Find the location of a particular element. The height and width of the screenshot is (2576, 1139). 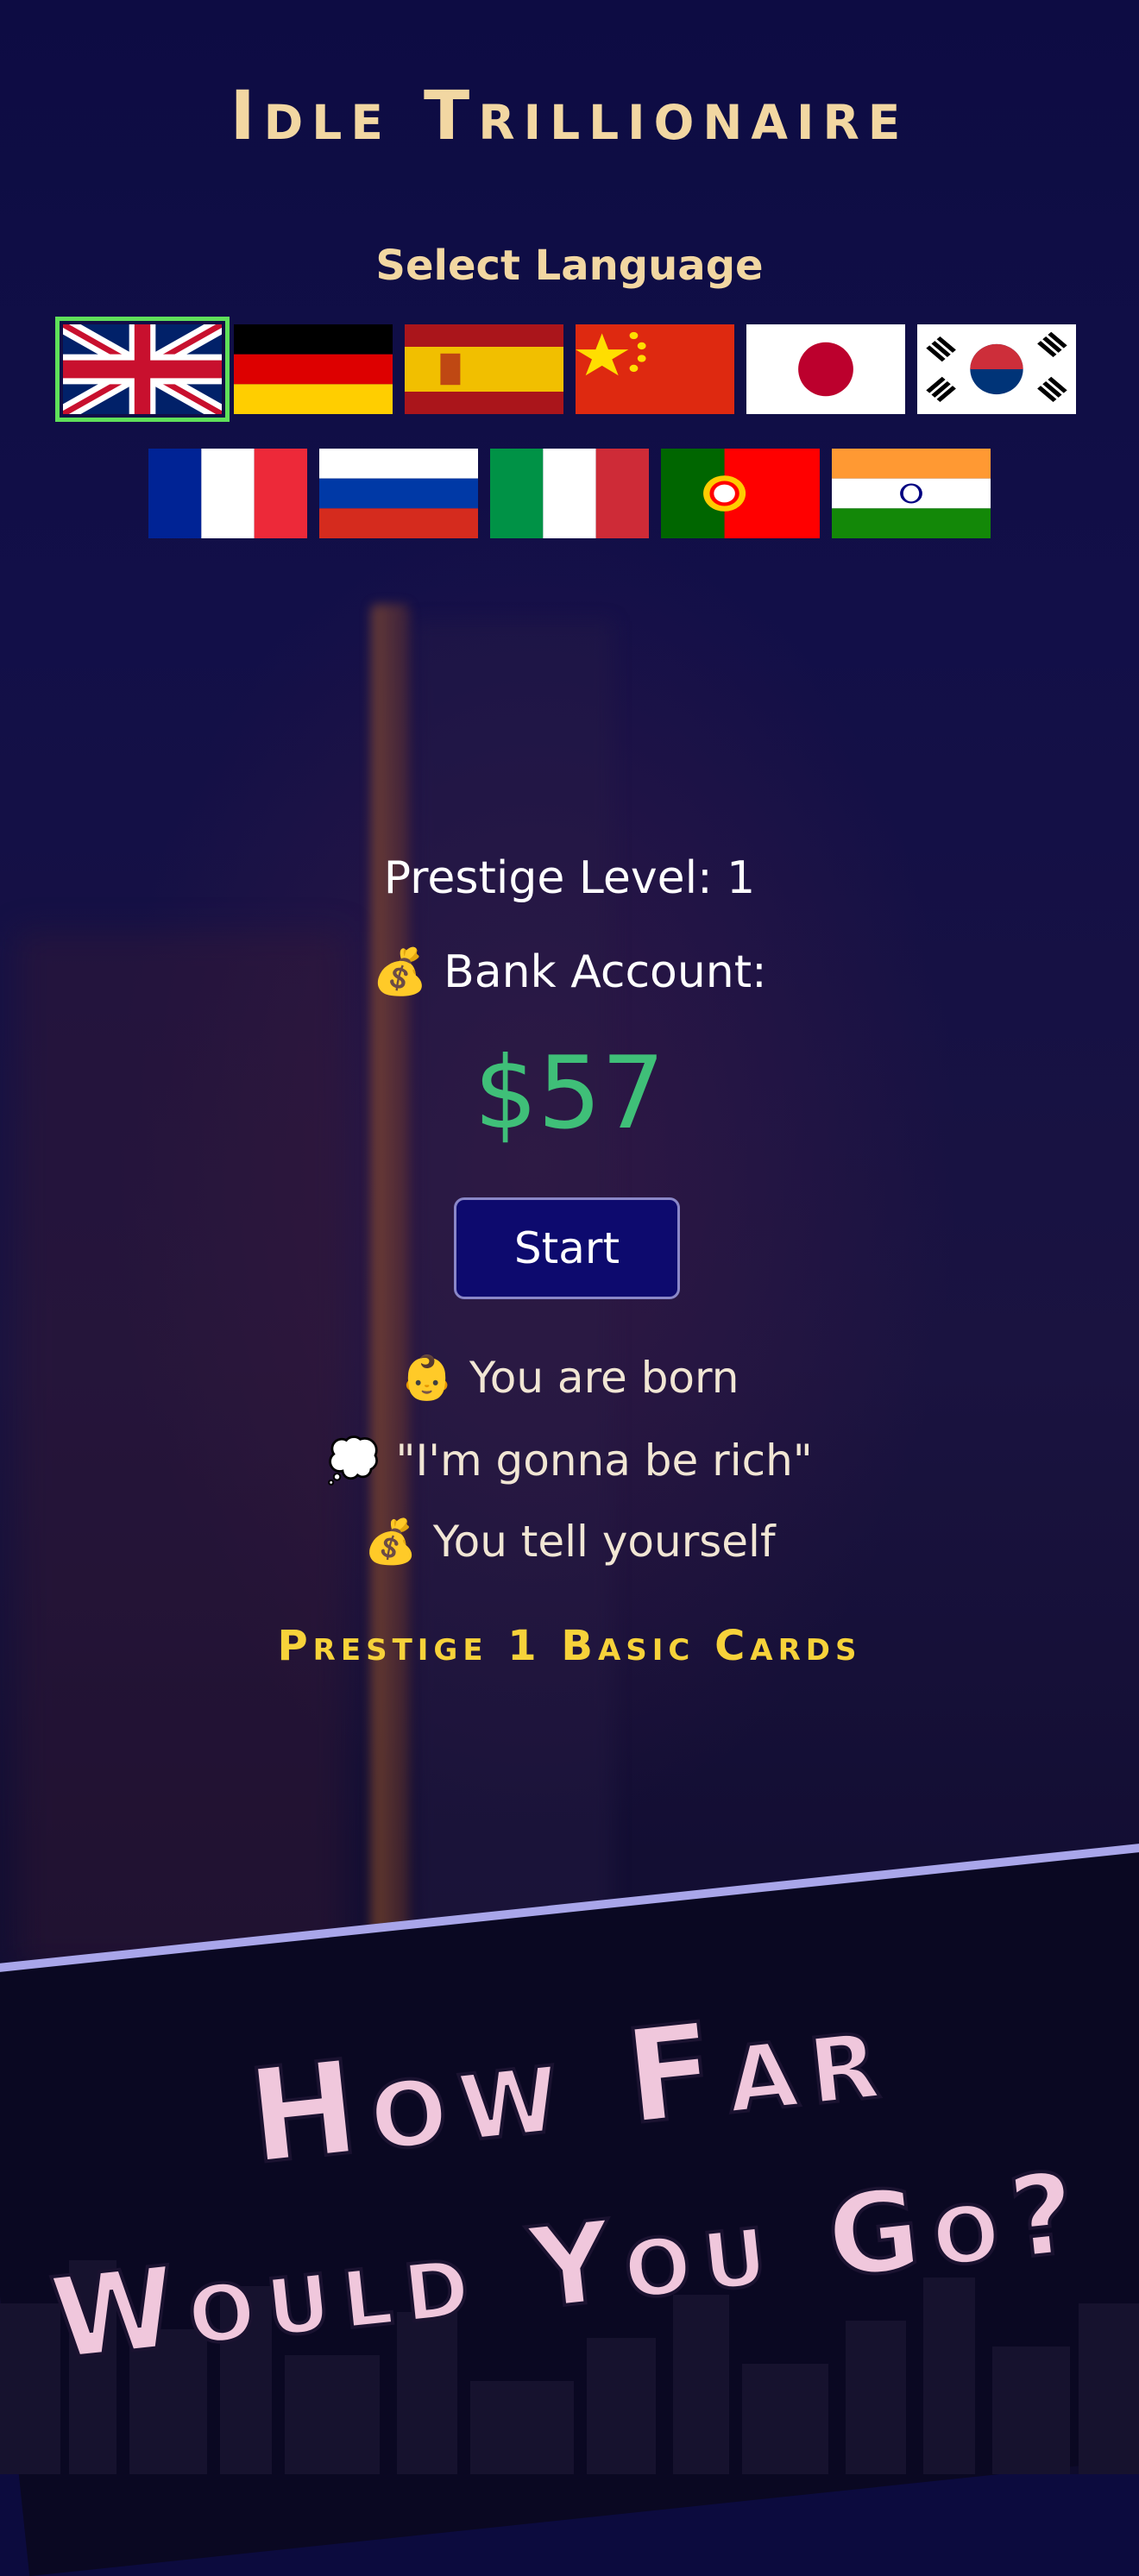

story-line-rich: 💭 "I'm gonna be rich" is located at coordinates (569, 1461).